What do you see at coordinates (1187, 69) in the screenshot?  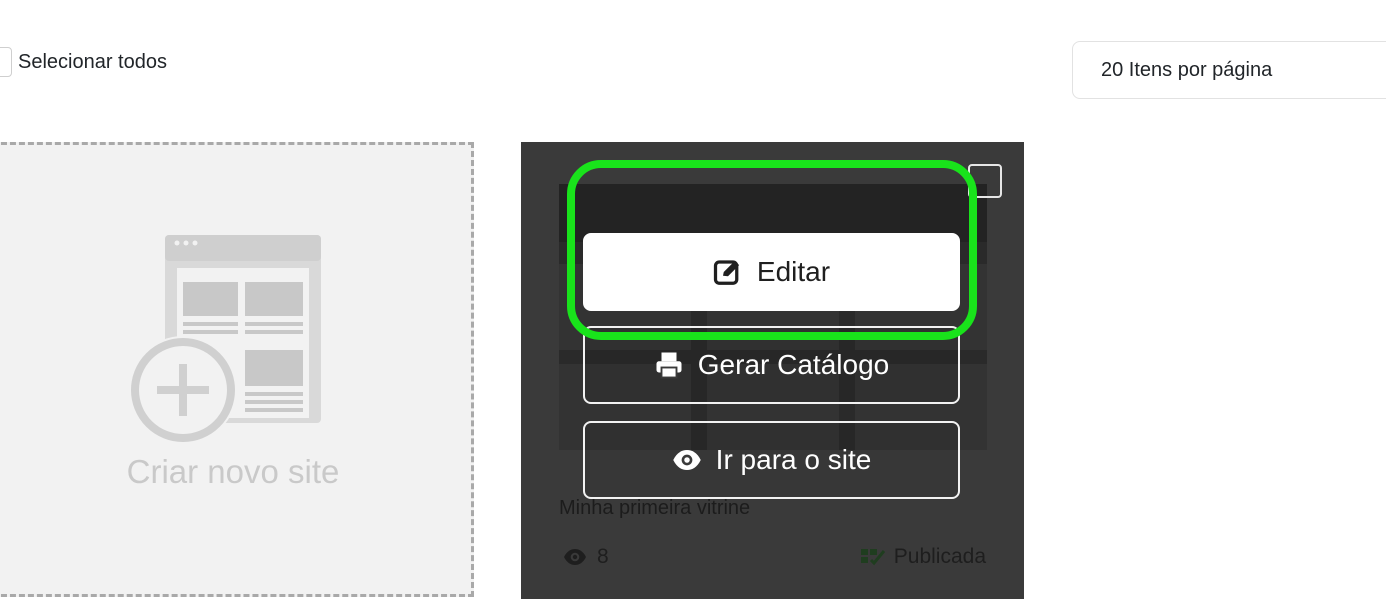 I see `items-per-page-value: 20 Itens por página` at bounding box center [1187, 69].